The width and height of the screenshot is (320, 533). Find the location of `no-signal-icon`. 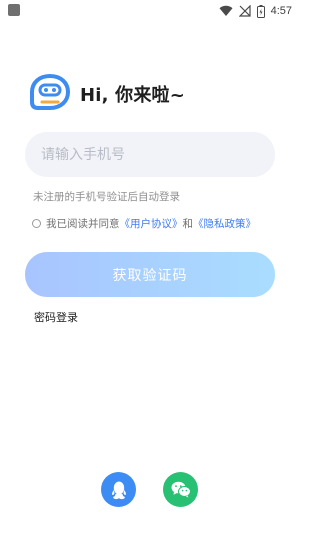

no-signal-icon is located at coordinates (244, 11).